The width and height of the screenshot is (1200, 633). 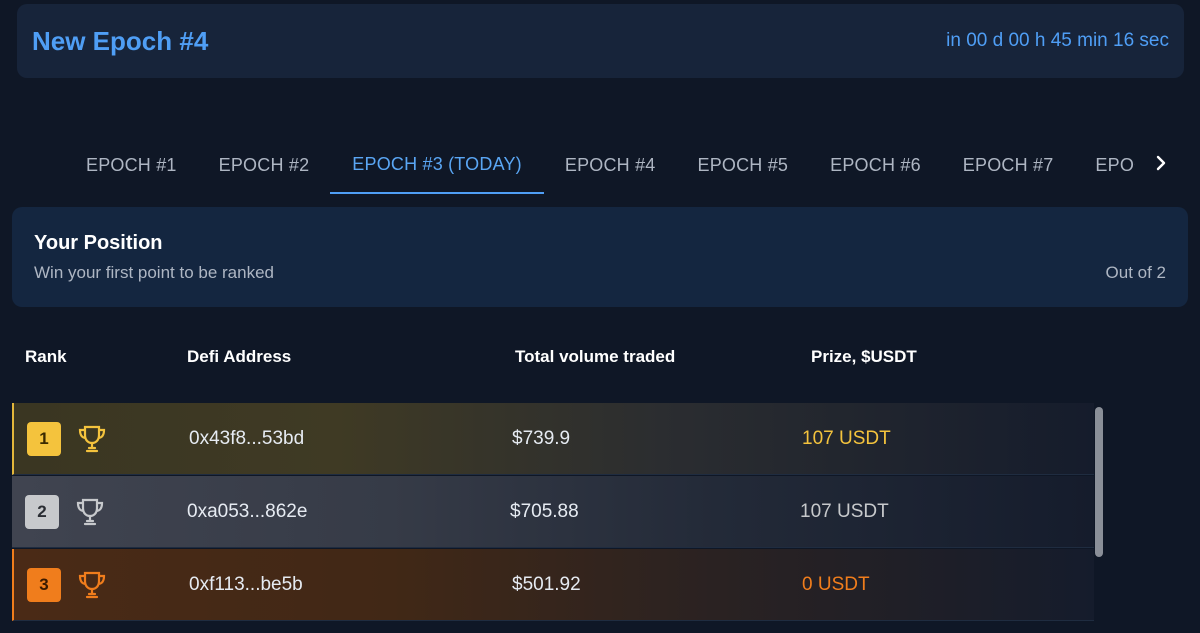 What do you see at coordinates (1104, 165) in the screenshot?
I see `tab-epoch-8: EPOCH #8` at bounding box center [1104, 165].